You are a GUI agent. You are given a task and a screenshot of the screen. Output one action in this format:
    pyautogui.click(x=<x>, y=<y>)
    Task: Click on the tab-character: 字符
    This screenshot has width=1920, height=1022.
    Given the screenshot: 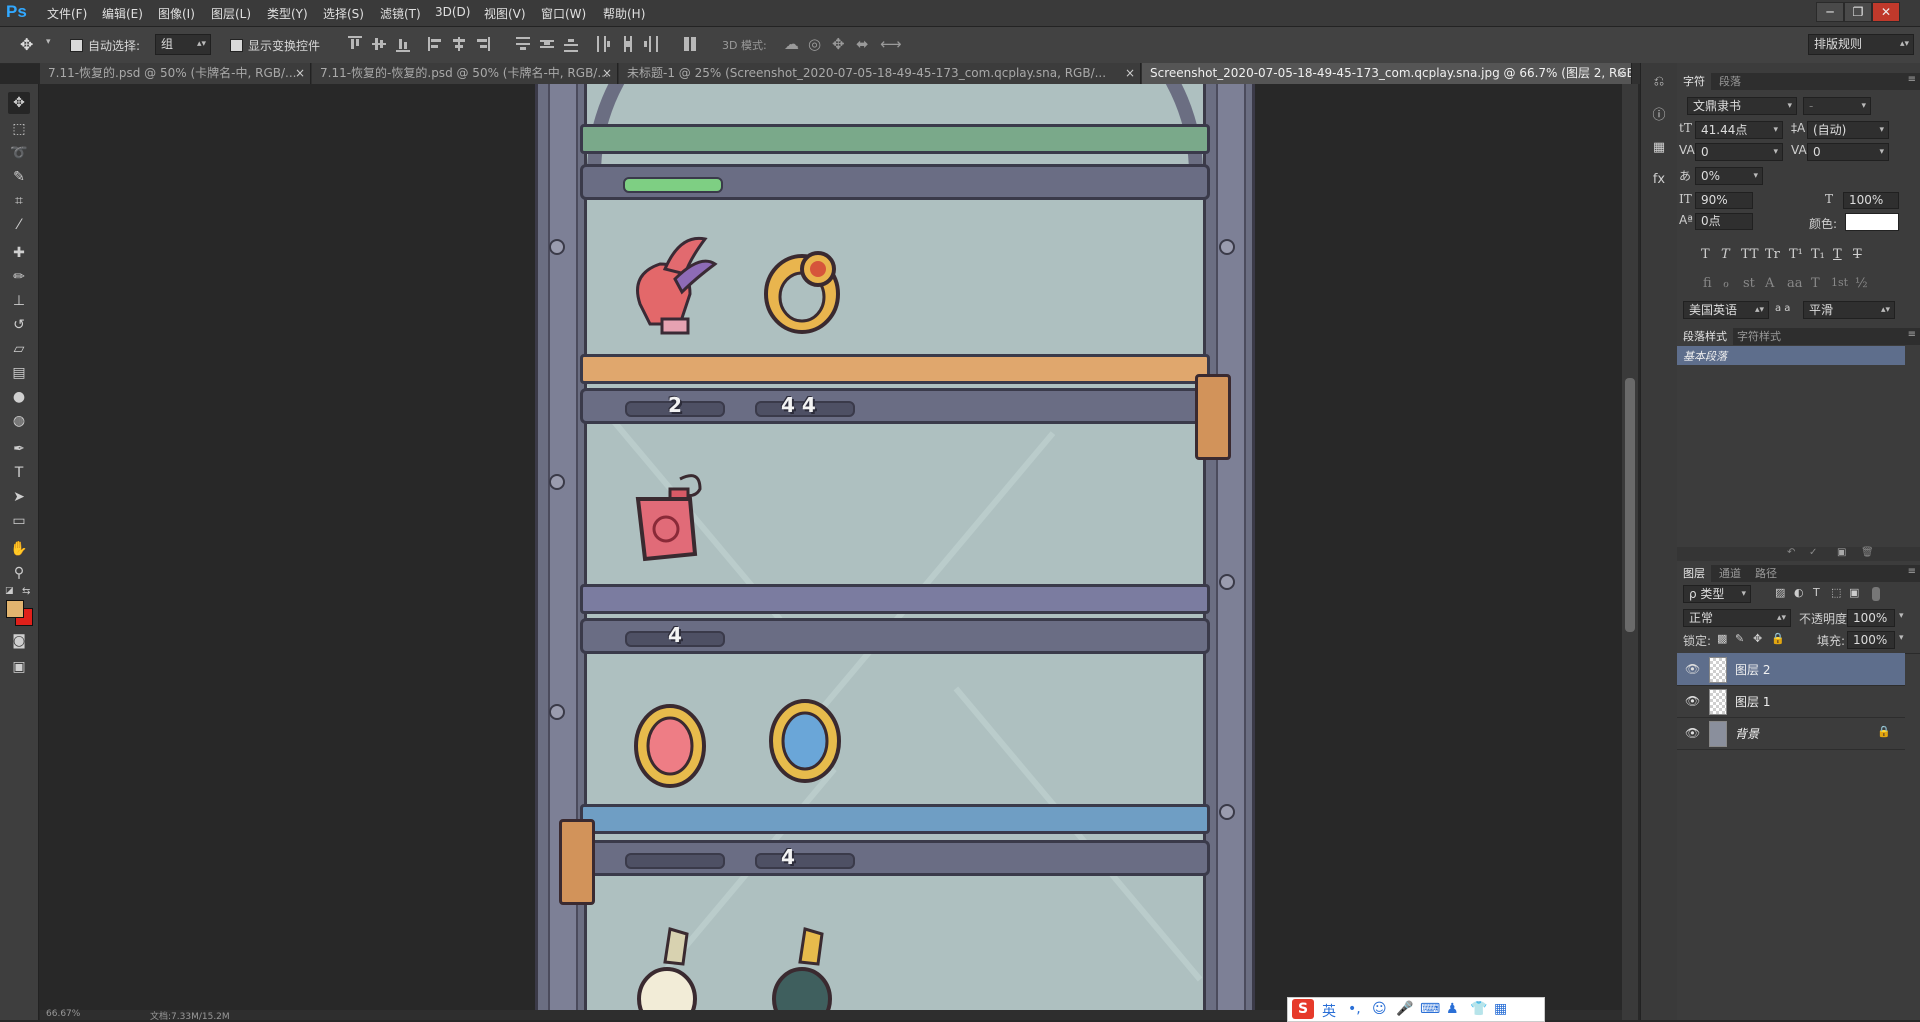 What is the action you would take?
    pyautogui.click(x=1694, y=81)
    